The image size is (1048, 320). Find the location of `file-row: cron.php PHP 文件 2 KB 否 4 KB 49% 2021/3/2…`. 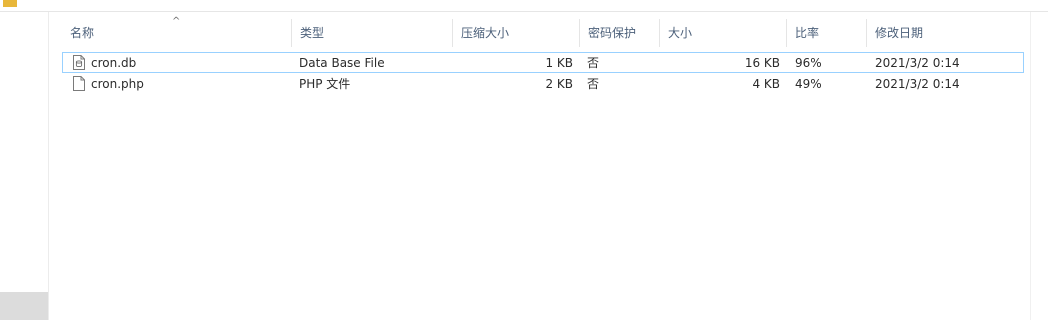

file-row: cron.php PHP 文件 2 KB 否 4 KB 49% 2021/3/2… is located at coordinates (543, 83).